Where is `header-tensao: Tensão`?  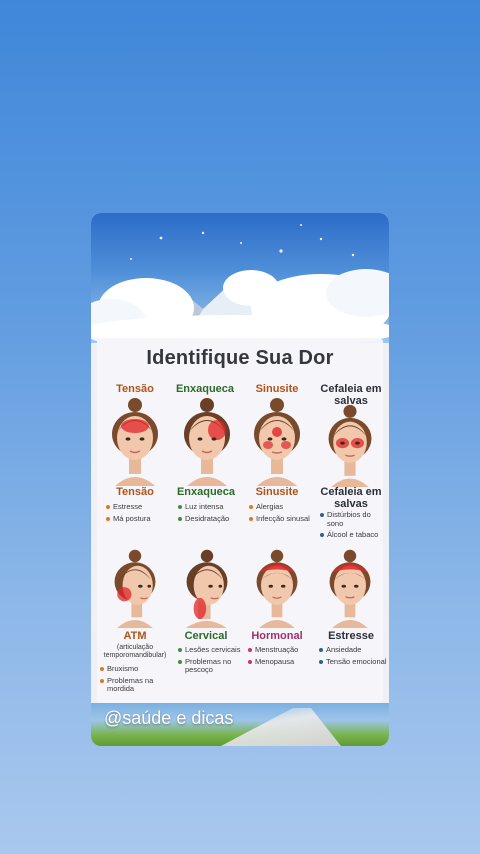
header-tensao: Tensão is located at coordinates (135, 389).